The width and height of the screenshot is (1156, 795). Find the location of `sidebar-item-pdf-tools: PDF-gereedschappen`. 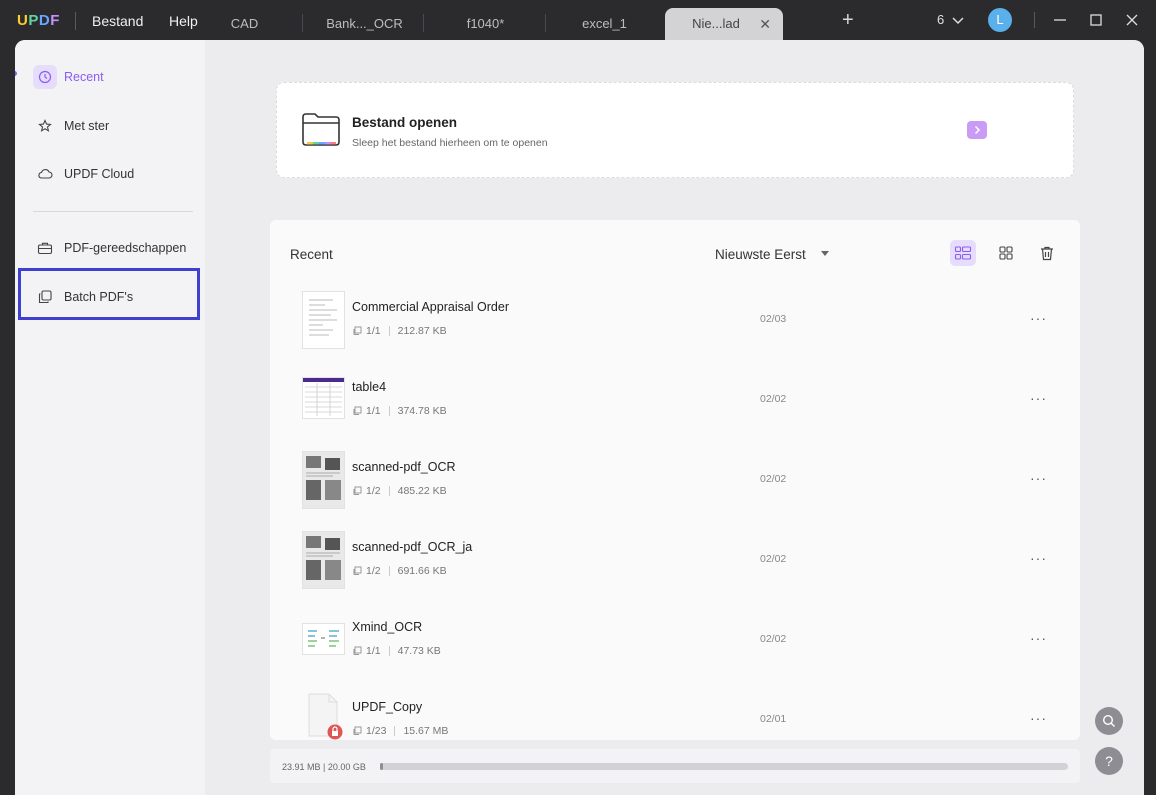

sidebar-item-pdf-tools: PDF-gereedschappen is located at coordinates (109, 248).